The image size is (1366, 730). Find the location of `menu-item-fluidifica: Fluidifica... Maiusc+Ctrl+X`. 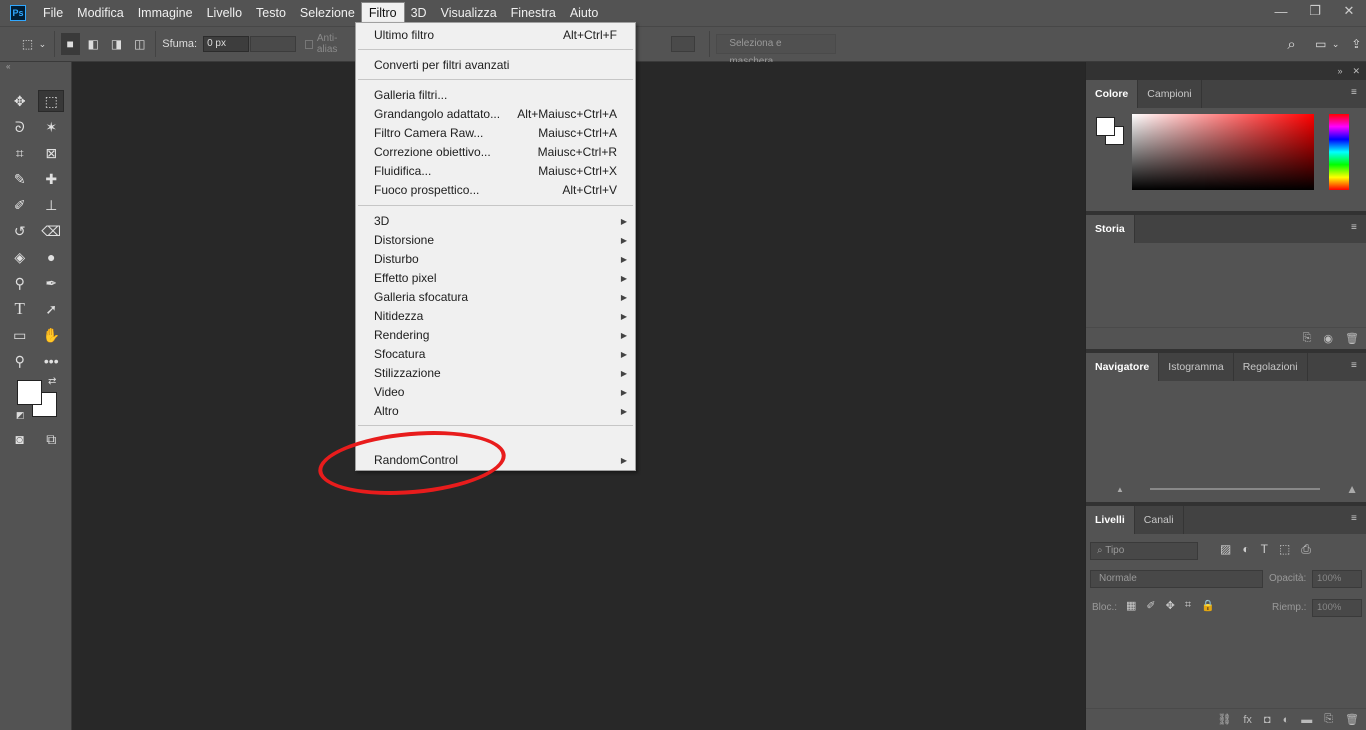

menu-item-fluidifica: Fluidifica... Maiusc+Ctrl+X is located at coordinates (495, 171).